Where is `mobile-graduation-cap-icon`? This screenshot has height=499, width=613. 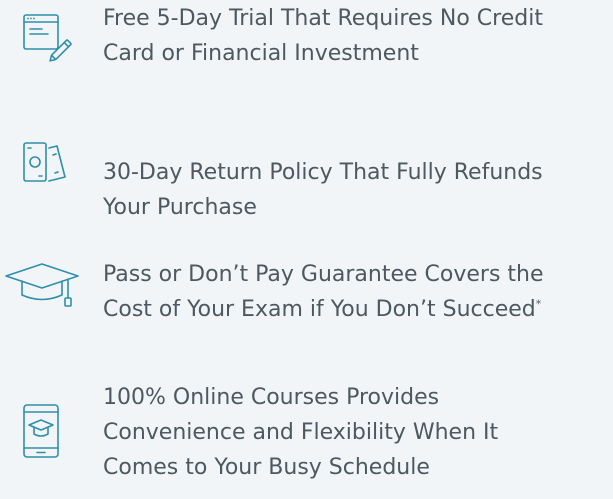 mobile-graduation-cap-icon is located at coordinates (49, 433).